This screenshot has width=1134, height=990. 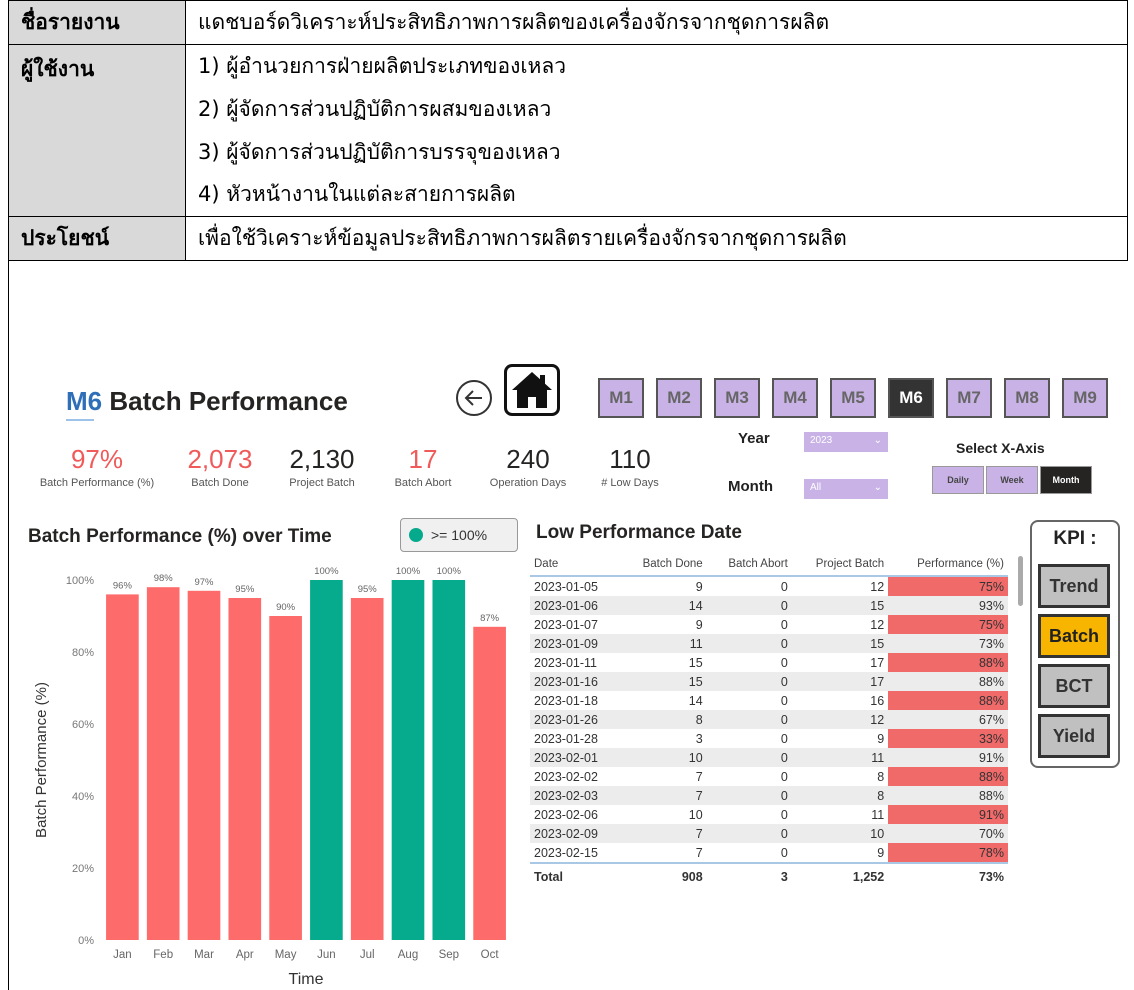 What do you see at coordinates (474, 398) in the screenshot?
I see `back-arrow-icon` at bounding box center [474, 398].